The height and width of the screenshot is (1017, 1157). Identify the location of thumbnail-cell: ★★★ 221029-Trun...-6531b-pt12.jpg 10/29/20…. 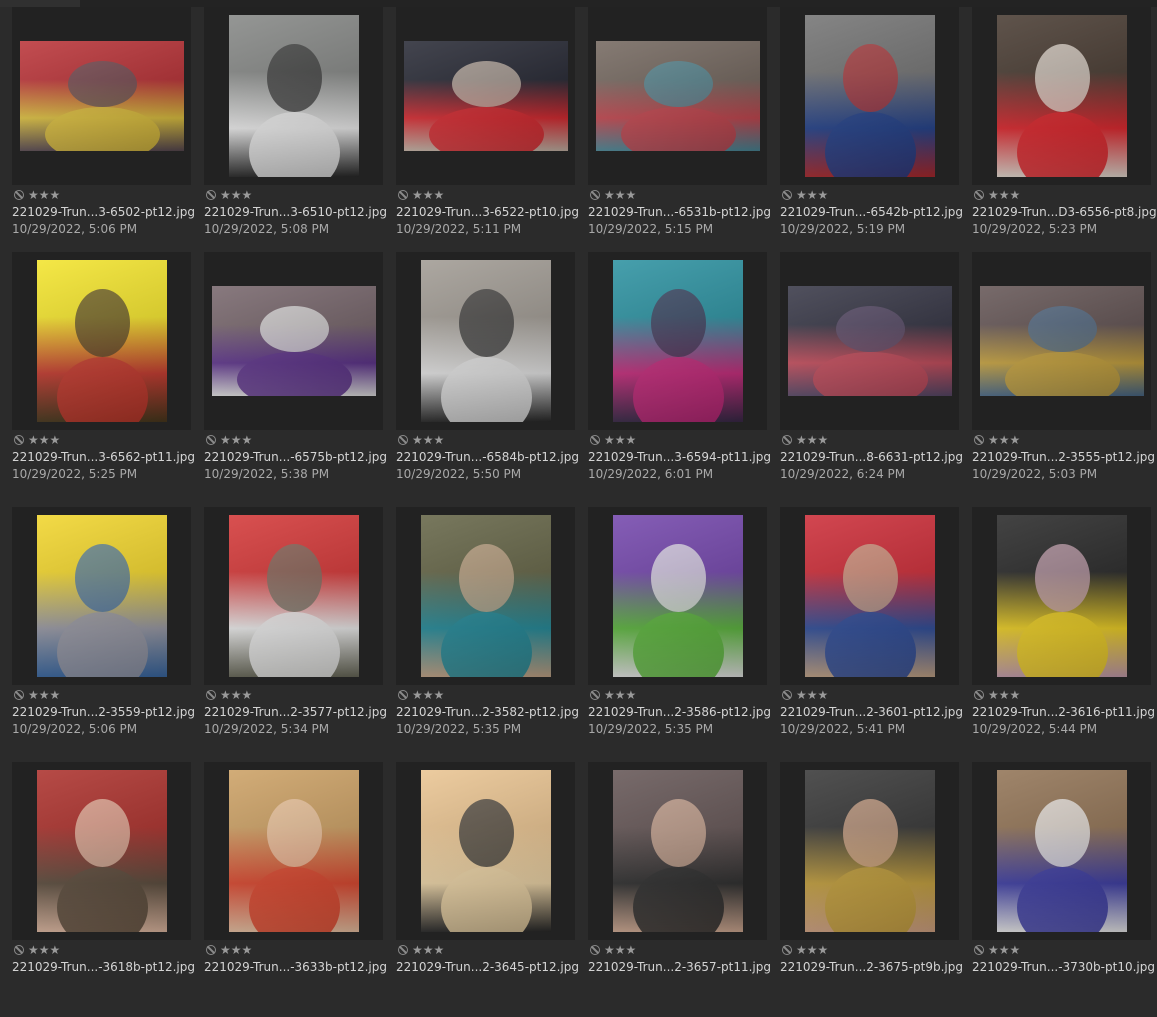
(673, 134).